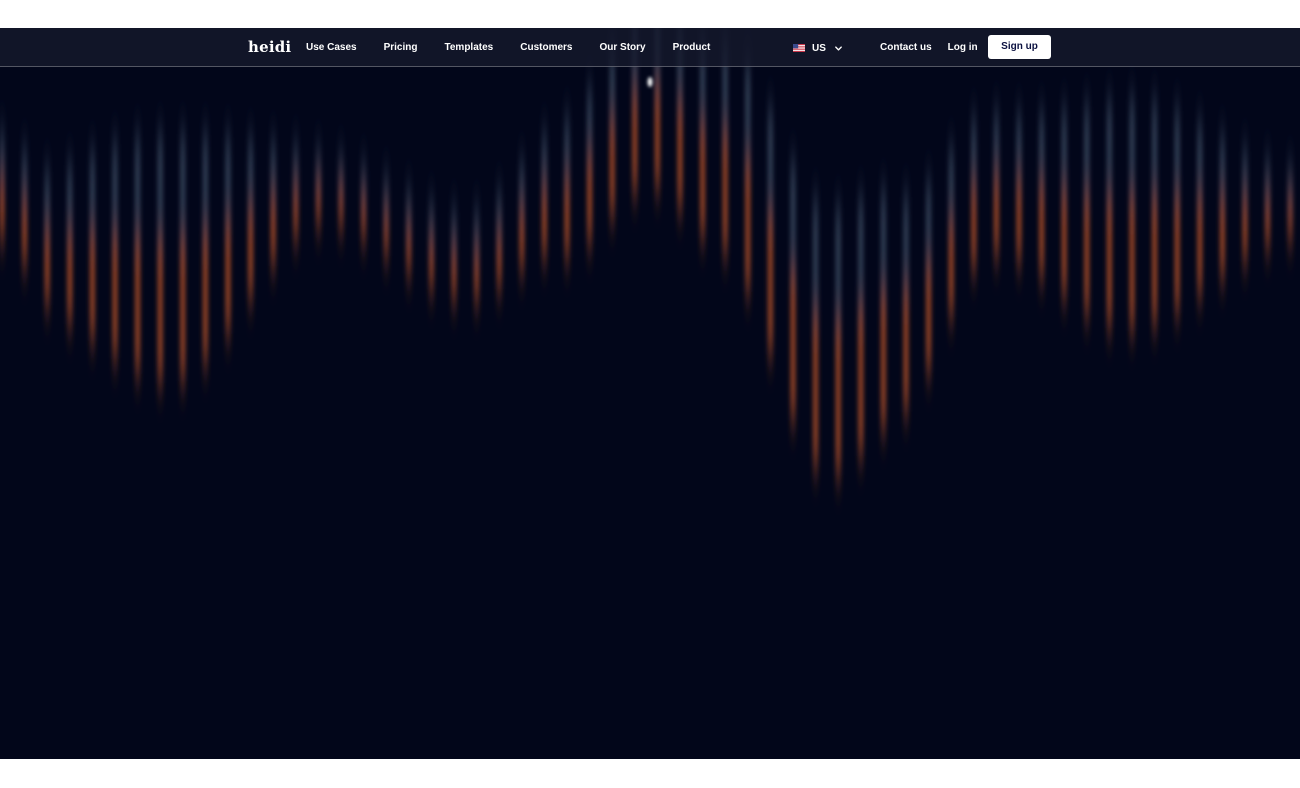  Describe the element at coordinates (401, 47) in the screenshot. I see `nav-pricing: Pricing` at that location.